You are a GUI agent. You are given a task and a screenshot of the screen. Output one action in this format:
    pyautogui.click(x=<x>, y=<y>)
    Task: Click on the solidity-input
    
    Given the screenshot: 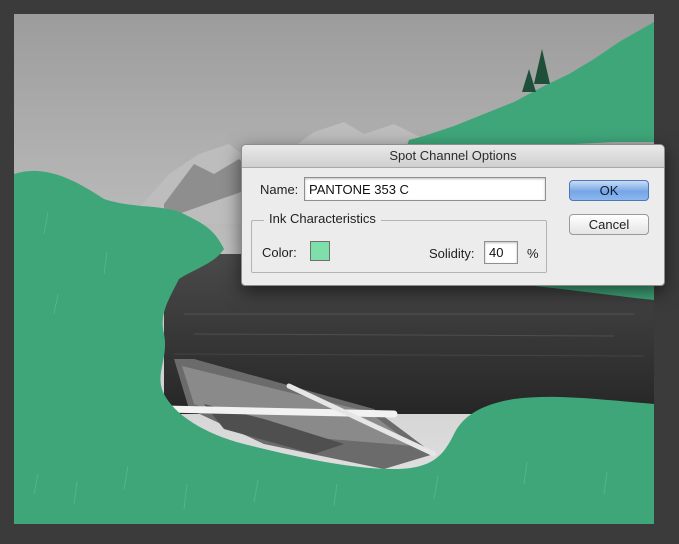 What is the action you would take?
    pyautogui.click(x=501, y=252)
    